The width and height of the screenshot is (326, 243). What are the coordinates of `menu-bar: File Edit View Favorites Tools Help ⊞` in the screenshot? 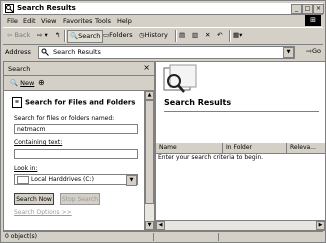 It's located at (163, 20).